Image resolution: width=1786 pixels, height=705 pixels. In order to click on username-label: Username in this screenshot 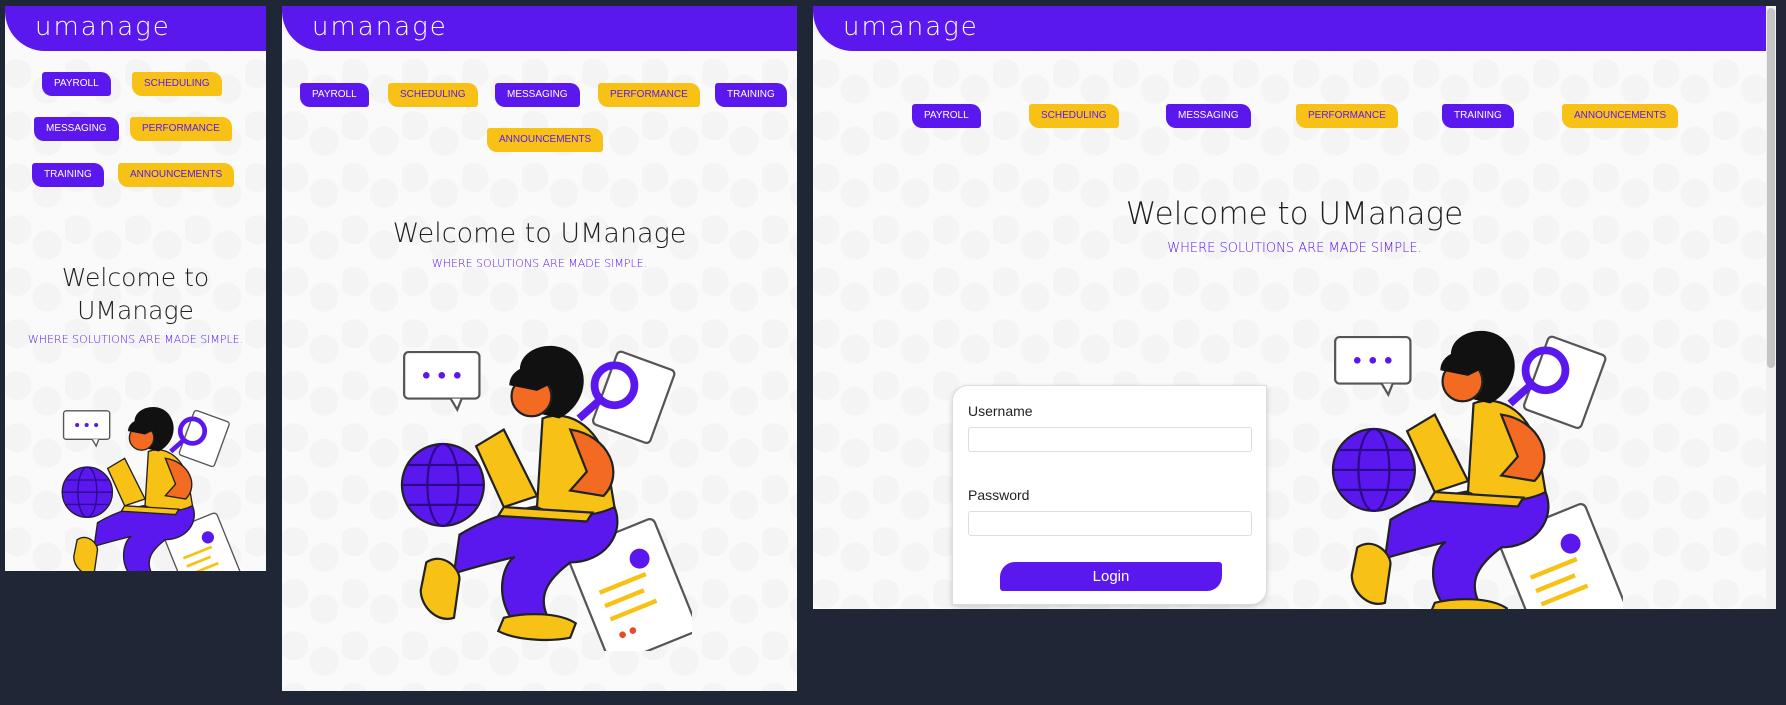, I will do `click(1000, 411)`.